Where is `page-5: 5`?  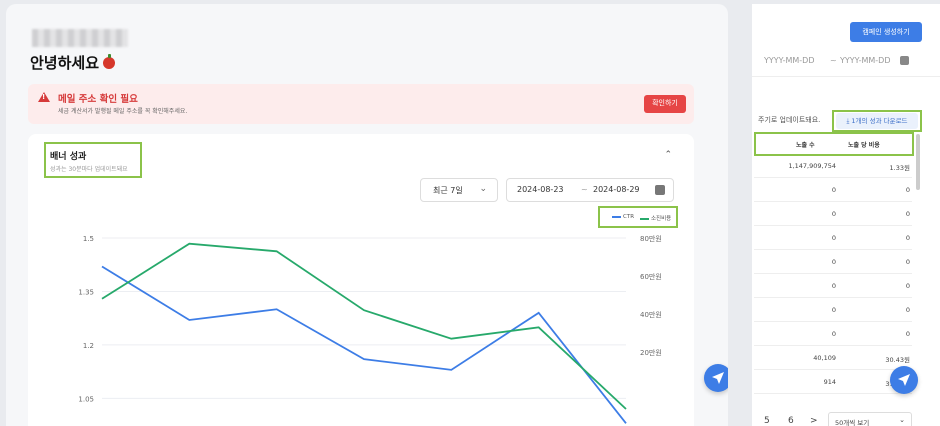 page-5: 5 is located at coordinates (767, 421).